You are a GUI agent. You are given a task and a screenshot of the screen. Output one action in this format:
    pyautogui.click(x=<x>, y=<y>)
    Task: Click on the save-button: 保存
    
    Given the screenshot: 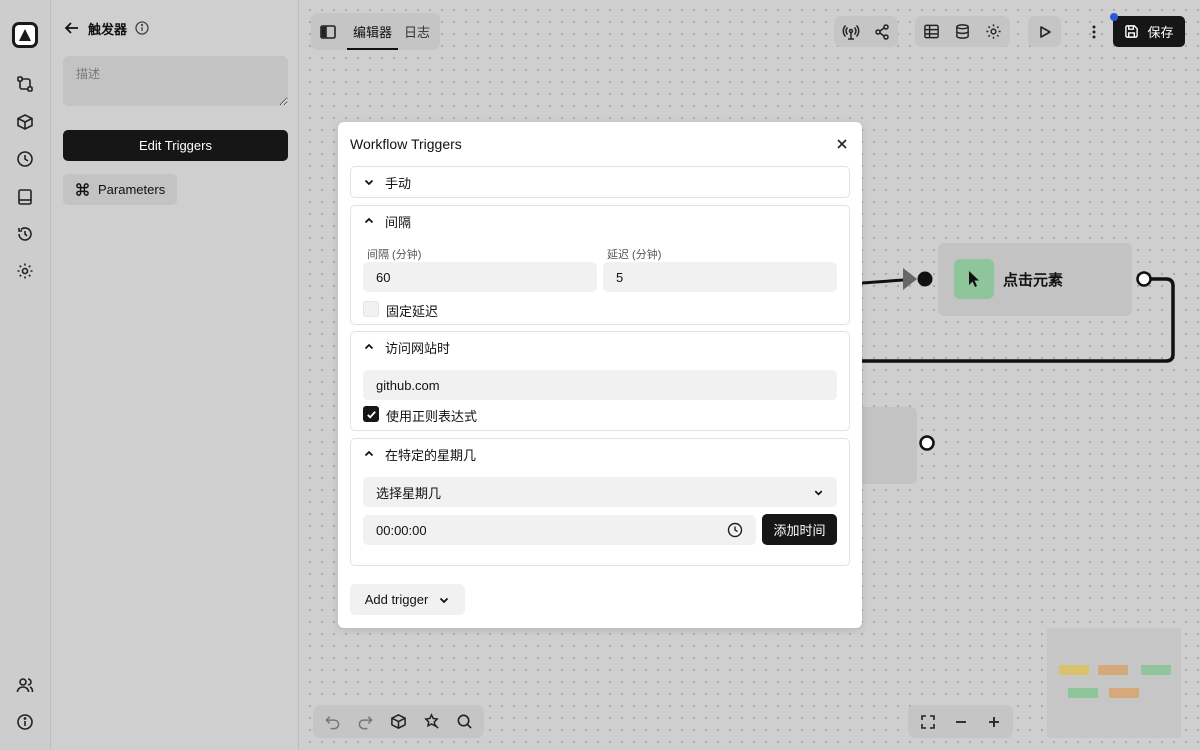 What is the action you would take?
    pyautogui.click(x=1149, y=31)
    